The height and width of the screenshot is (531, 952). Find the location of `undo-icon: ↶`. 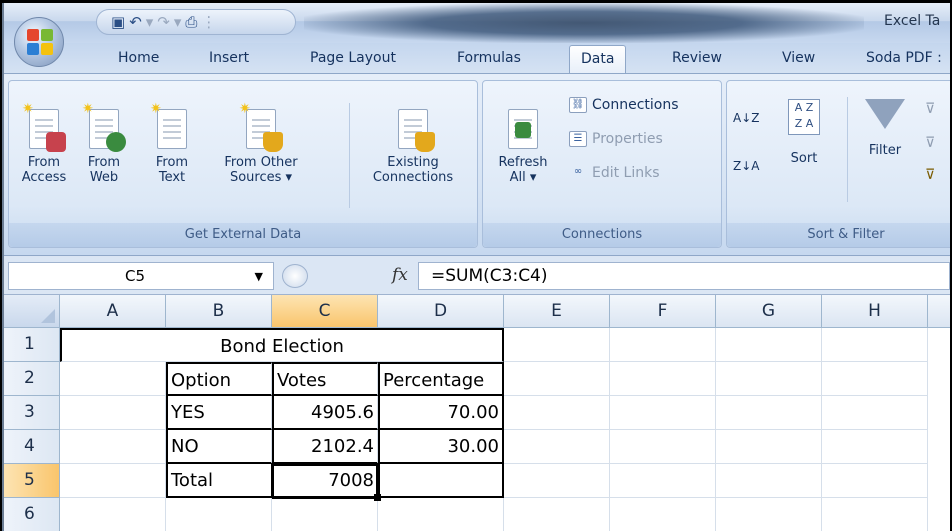

undo-icon: ↶ is located at coordinates (135, 22).